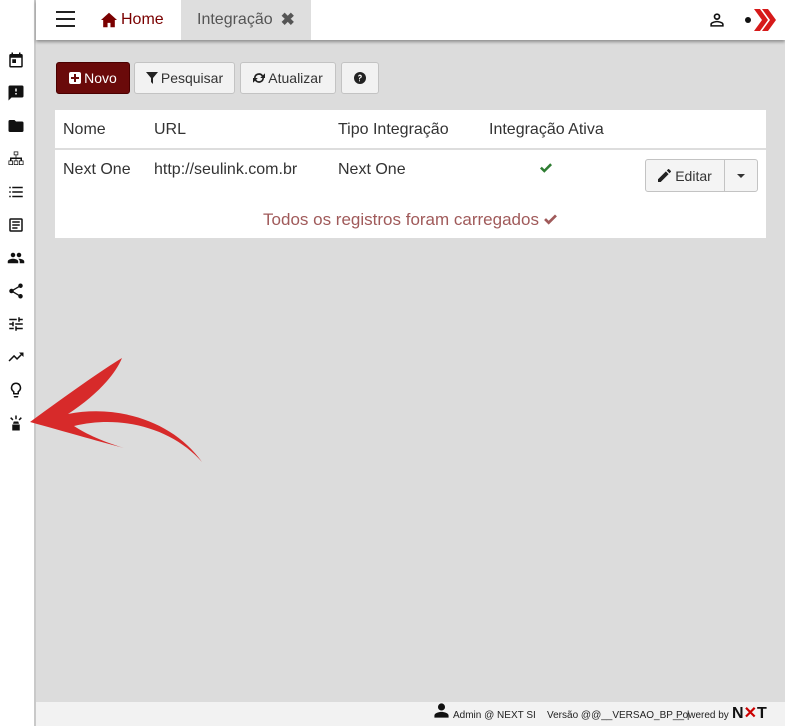 Image resolution: width=785 pixels, height=726 pixels. I want to click on pencil-icon, so click(665, 175).